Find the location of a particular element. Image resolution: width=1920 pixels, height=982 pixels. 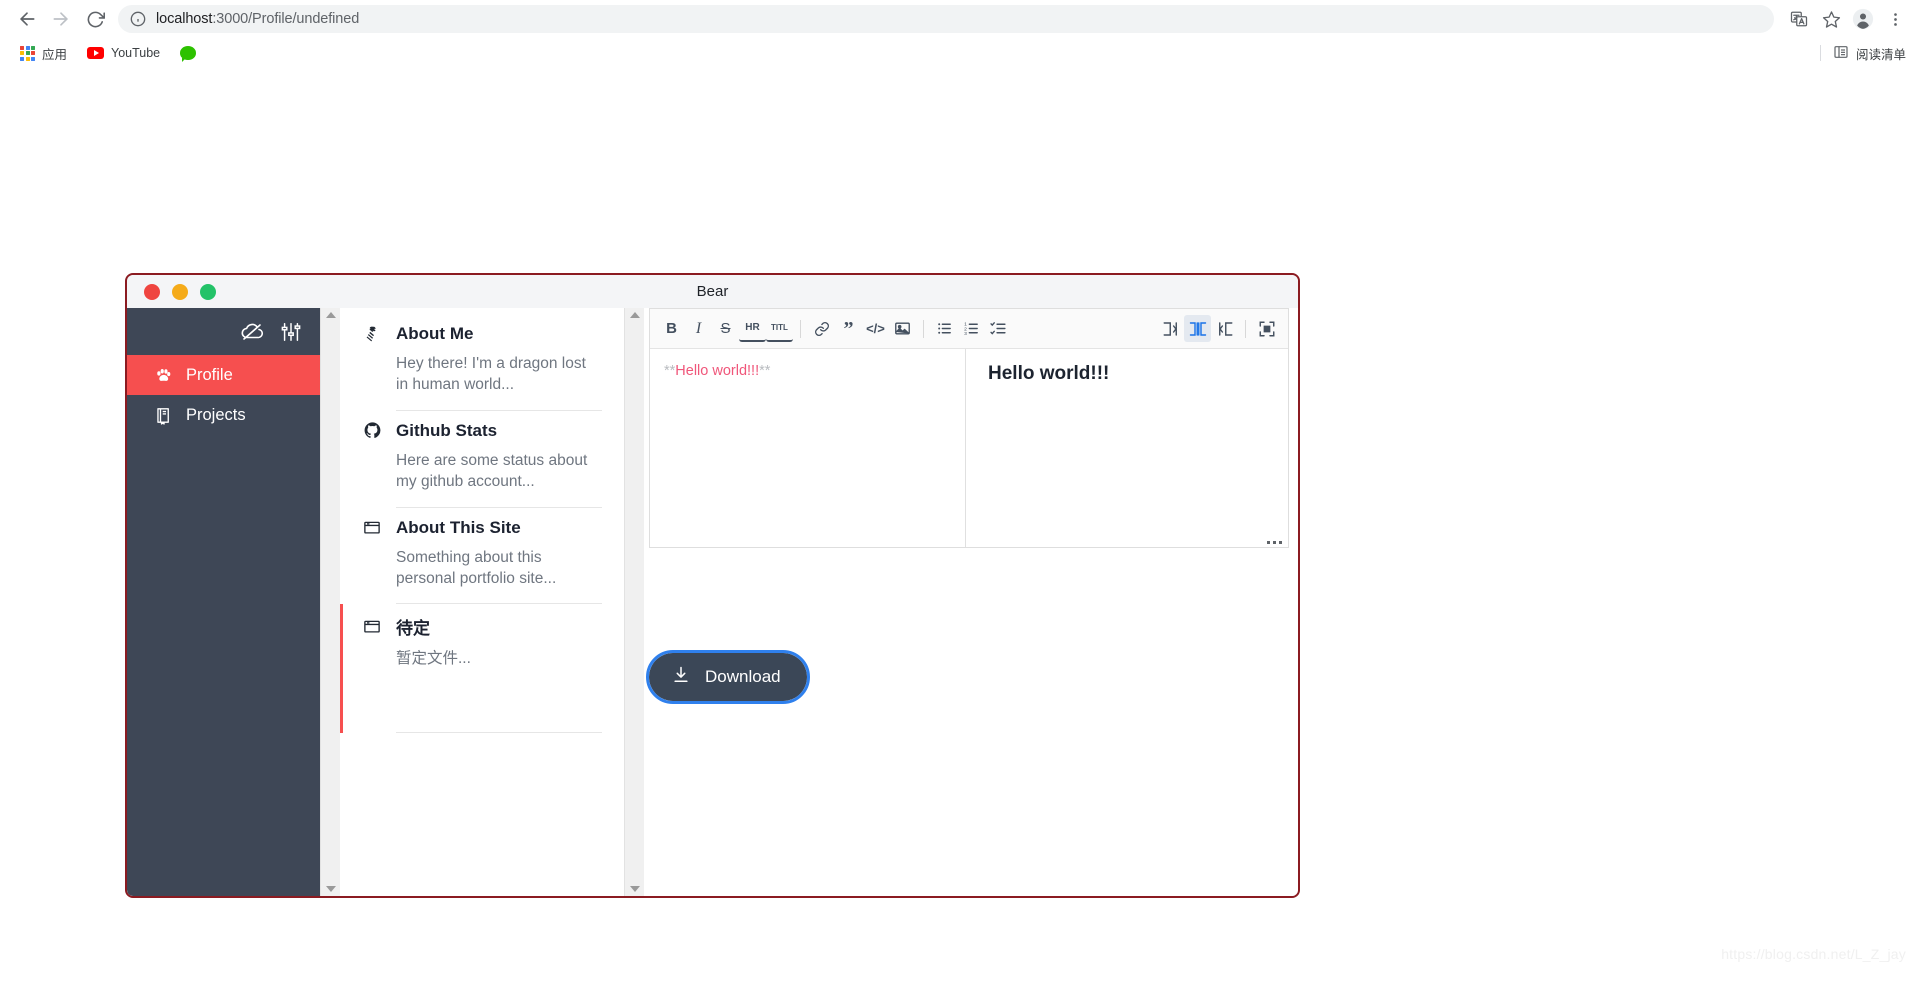

bookmark-apps-label: 应用 is located at coordinates (55, 54).